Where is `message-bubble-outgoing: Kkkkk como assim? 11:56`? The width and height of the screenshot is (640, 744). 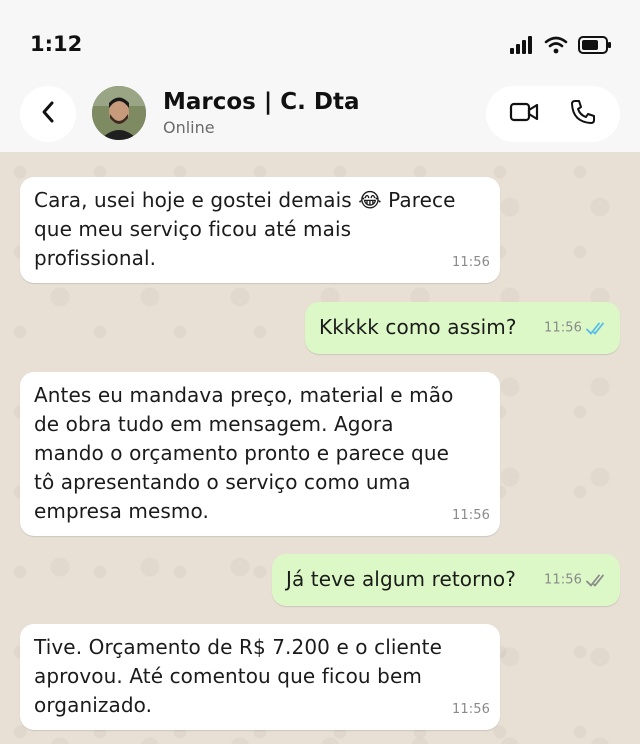 message-bubble-outgoing: Kkkkk como assim? 11:56 is located at coordinates (462, 328).